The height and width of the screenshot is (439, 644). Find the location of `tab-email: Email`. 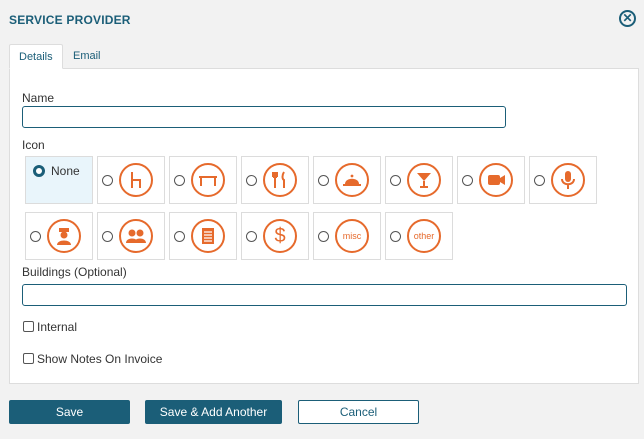

tab-email: Email is located at coordinates (87, 56).